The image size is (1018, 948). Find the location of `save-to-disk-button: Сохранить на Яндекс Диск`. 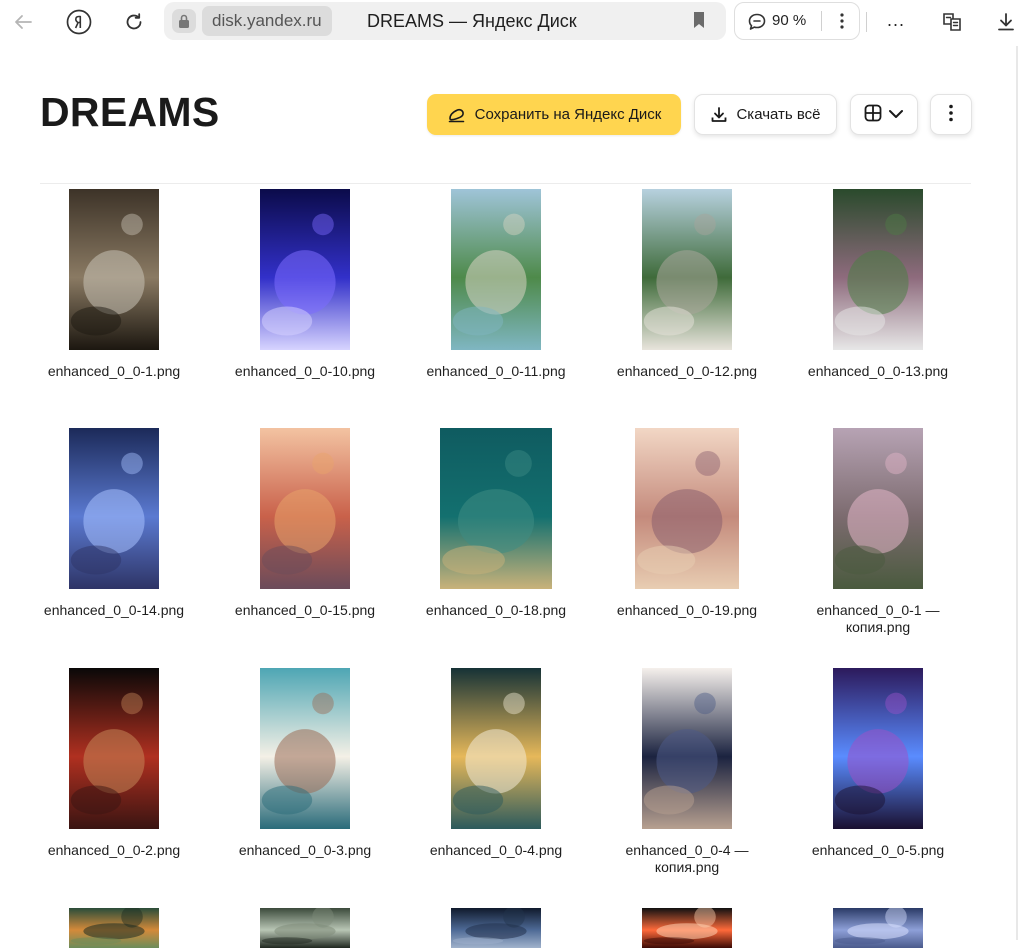

save-to-disk-button: Сохранить на Яндекс Диск is located at coordinates (554, 114).